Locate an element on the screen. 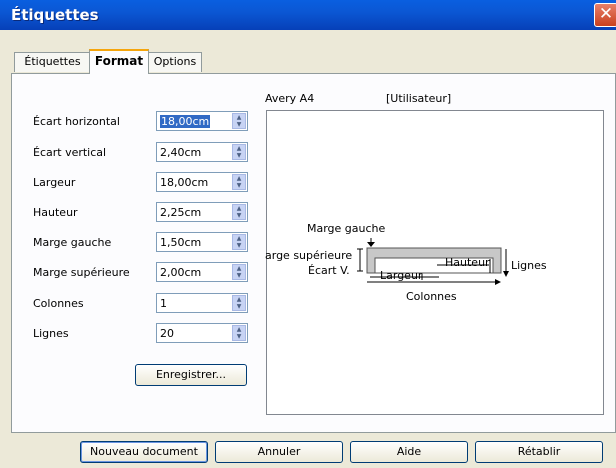 The width and height of the screenshot is (616, 468). height-value: 2,25cm is located at coordinates (180, 212).